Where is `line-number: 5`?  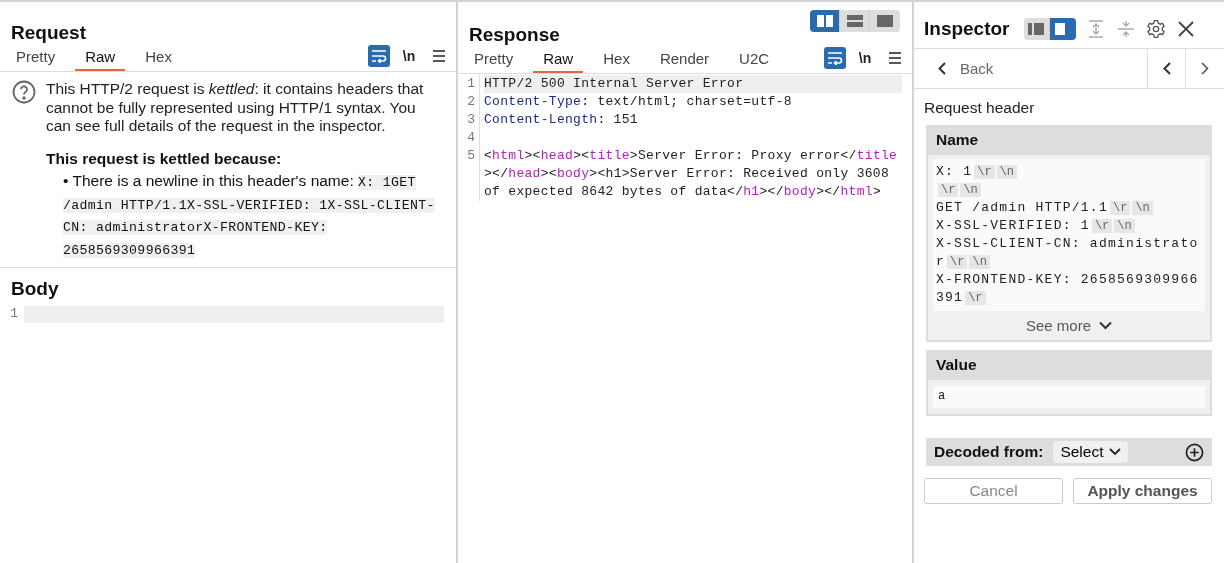 line-number: 5 is located at coordinates (469, 174).